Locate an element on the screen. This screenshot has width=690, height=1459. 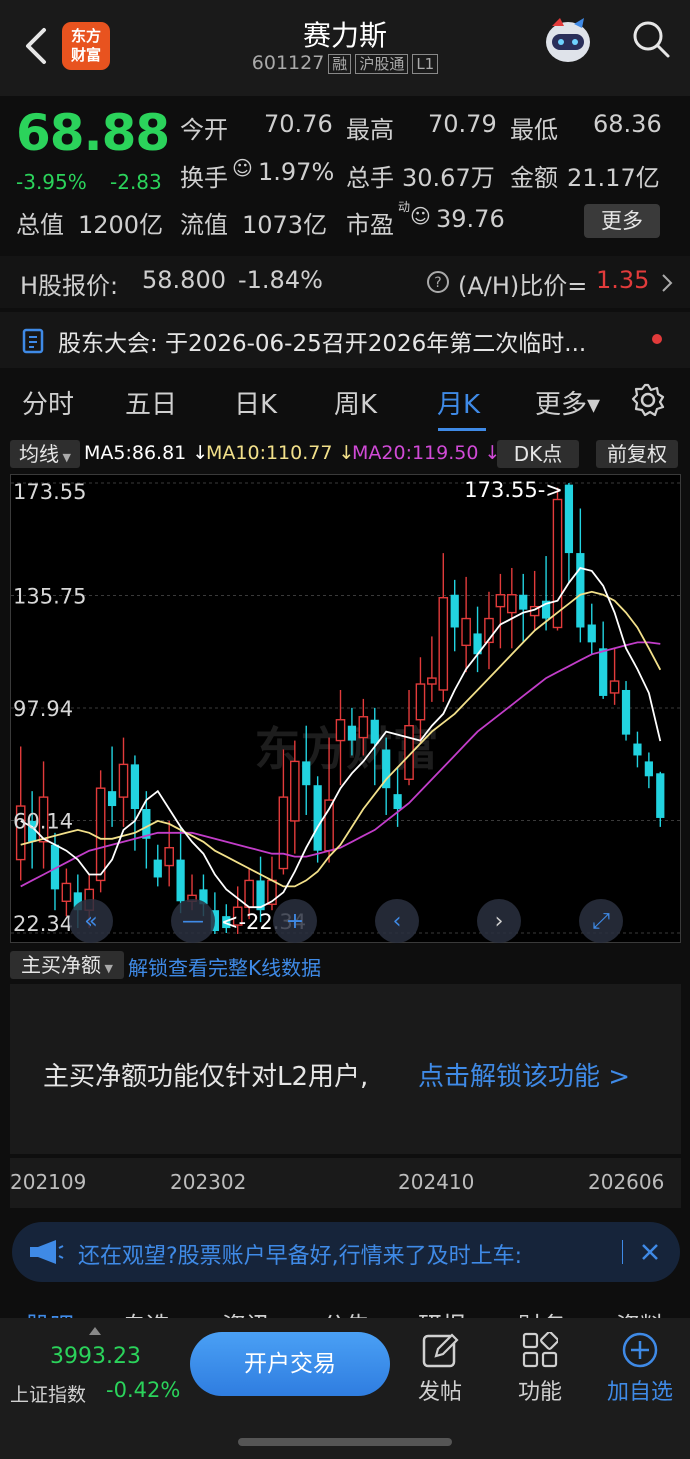
tab-weekly-k: 周K is located at coordinates (355, 402).